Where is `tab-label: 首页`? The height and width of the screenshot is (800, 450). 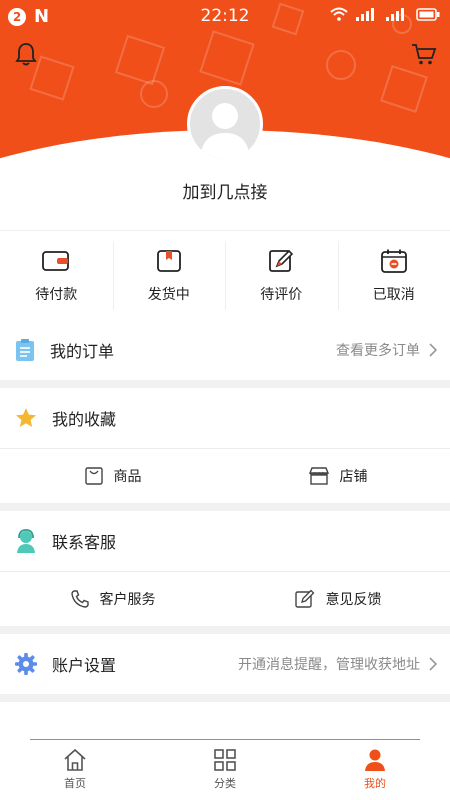 tab-label: 首页 is located at coordinates (75, 783).